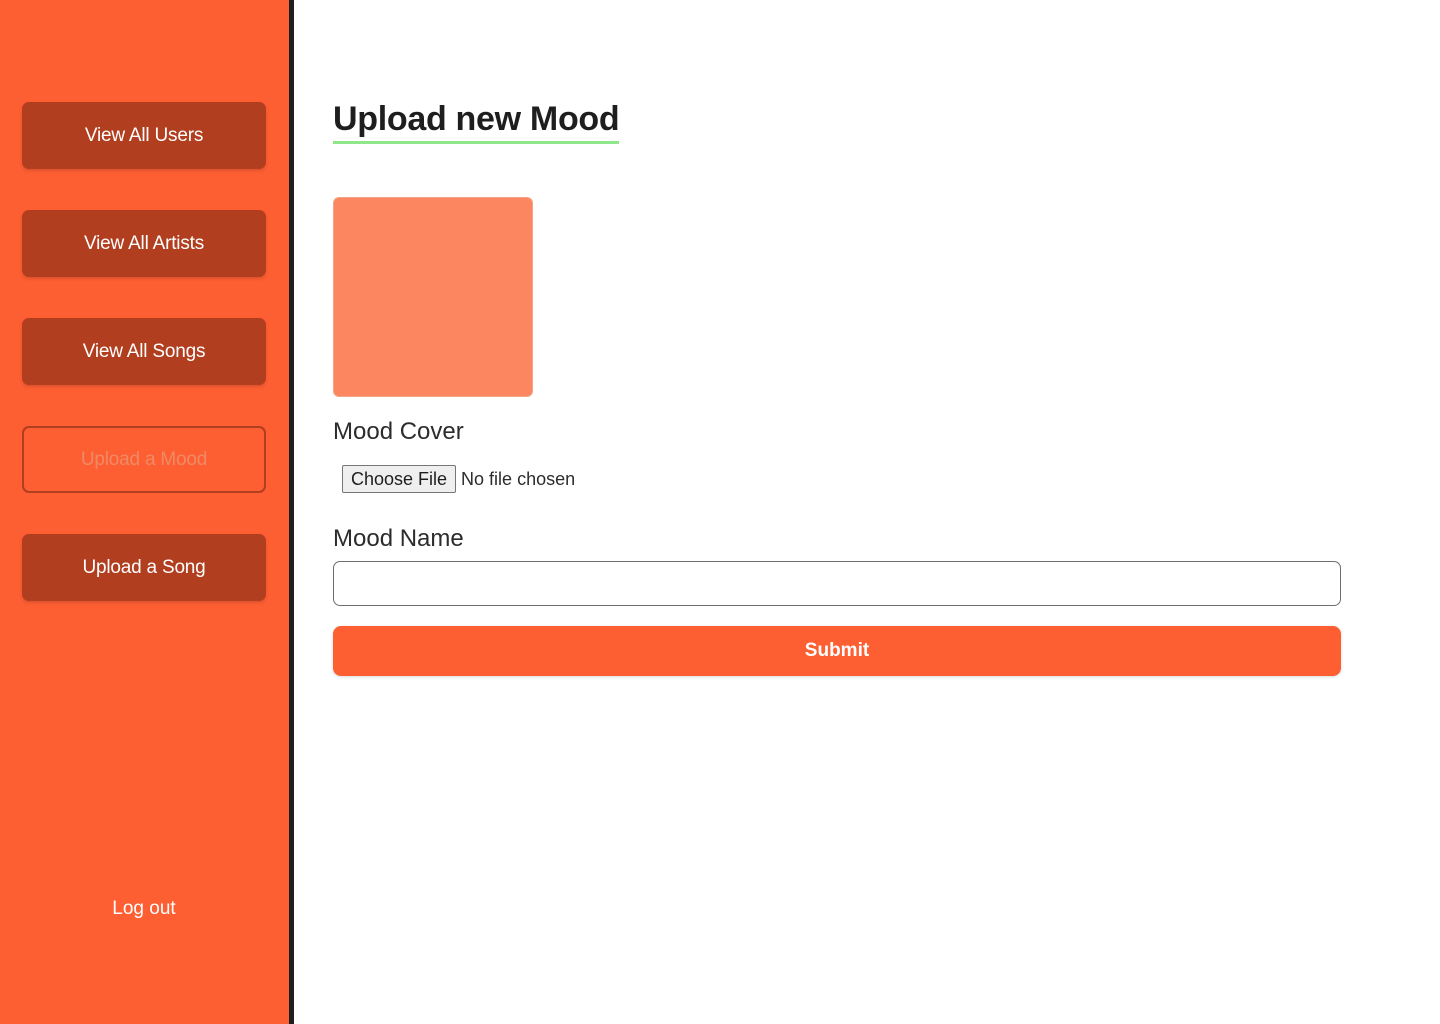  Describe the element at coordinates (518, 478) in the screenshot. I see `file-status-text: No file chosen` at that location.